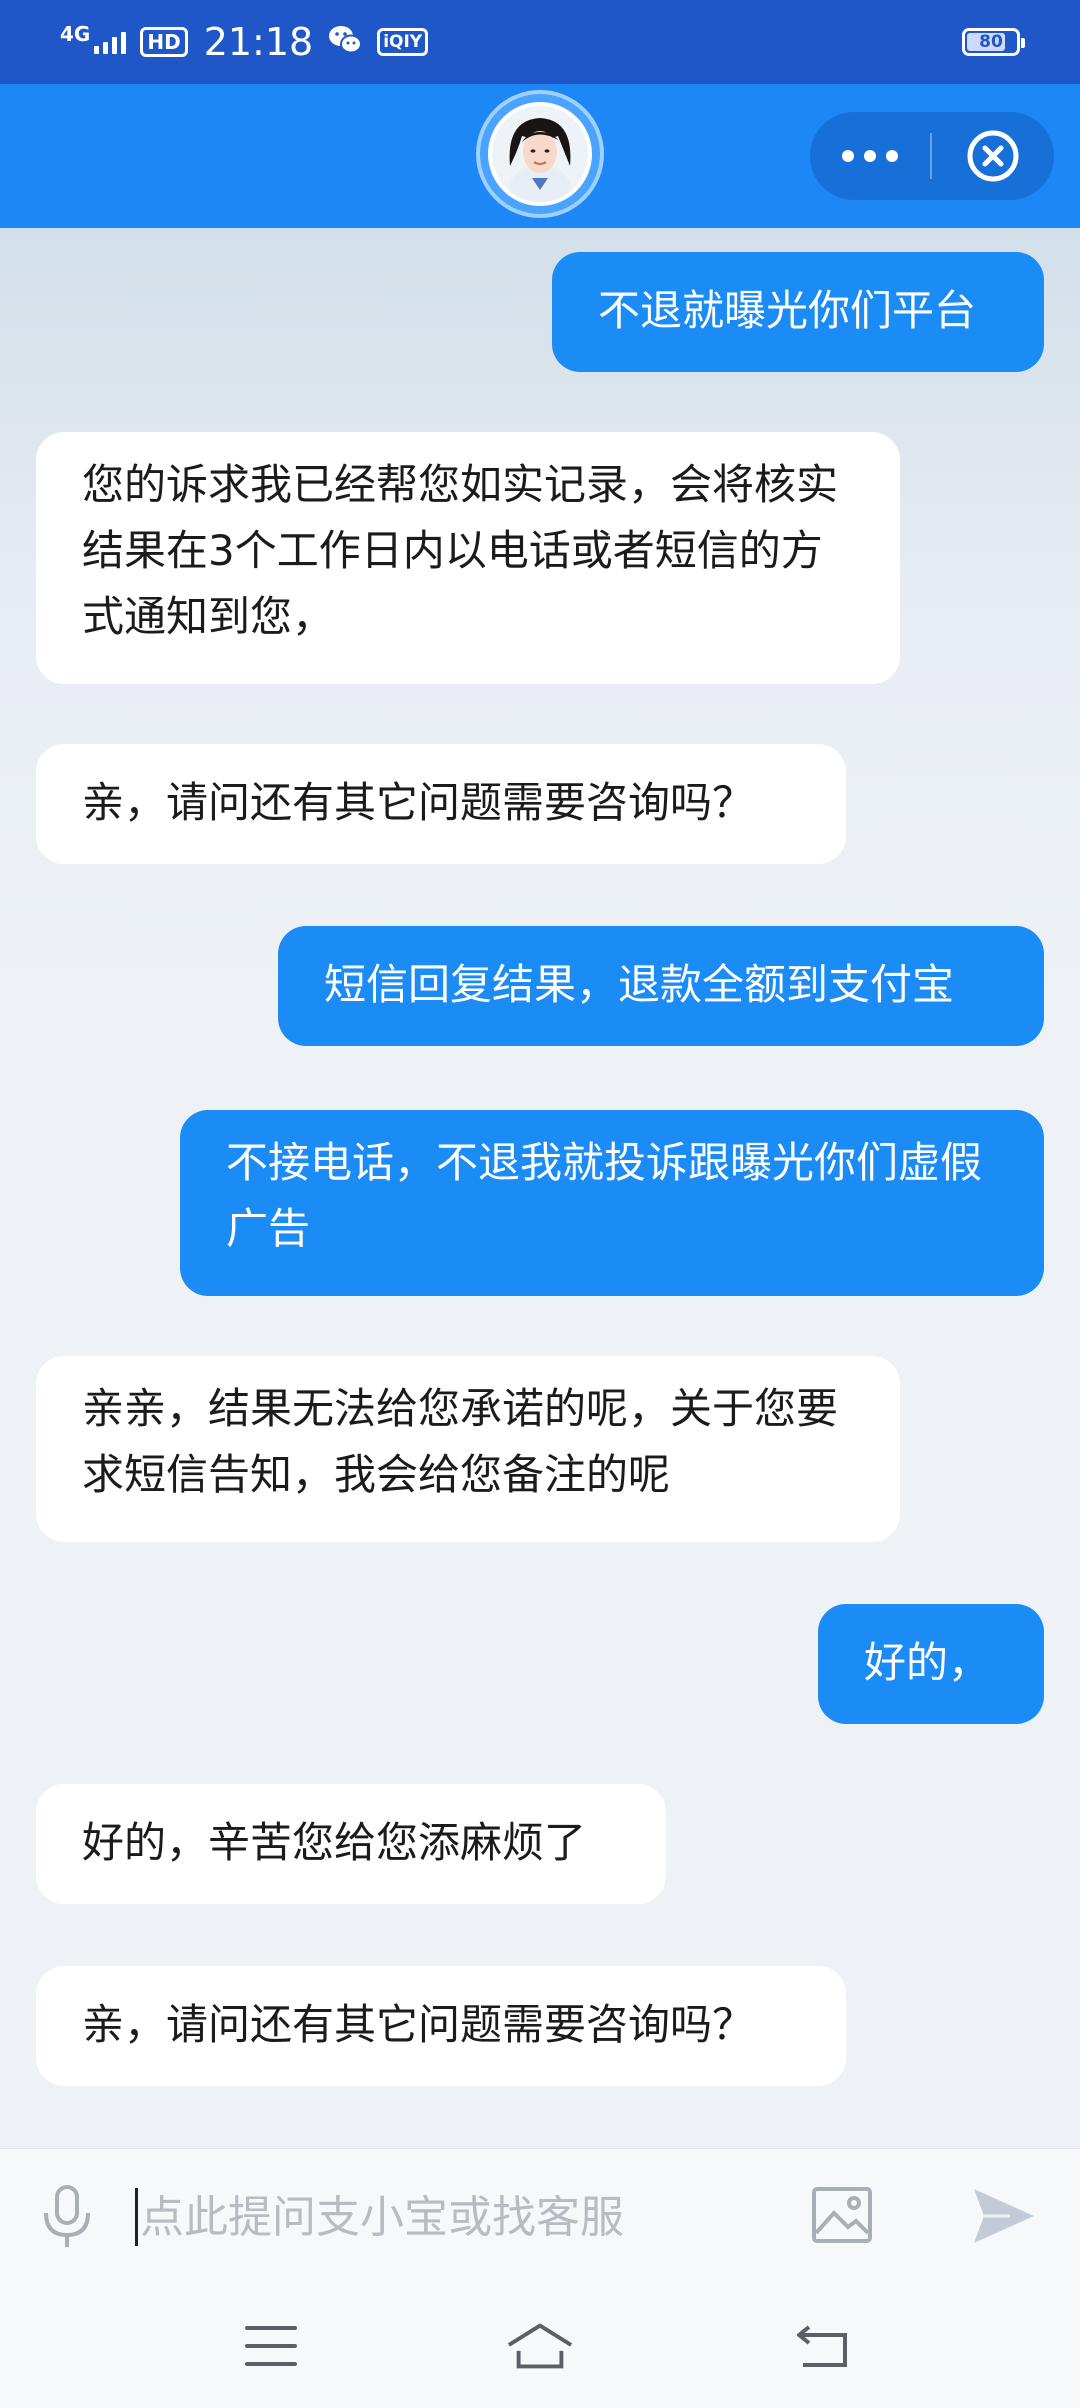 The width and height of the screenshot is (1080, 2408). I want to click on close-circle-icon, so click(993, 156).